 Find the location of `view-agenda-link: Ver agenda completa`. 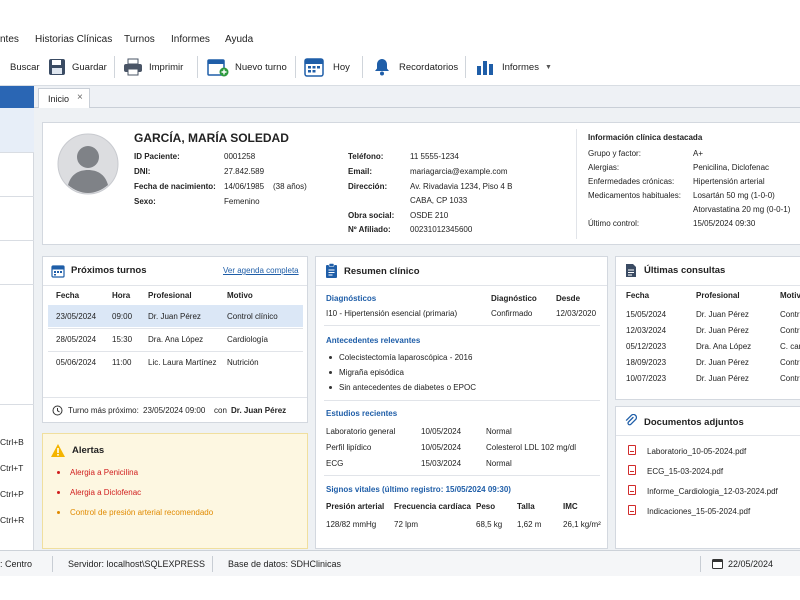

view-agenda-link: Ver agenda completa is located at coordinates (261, 270).